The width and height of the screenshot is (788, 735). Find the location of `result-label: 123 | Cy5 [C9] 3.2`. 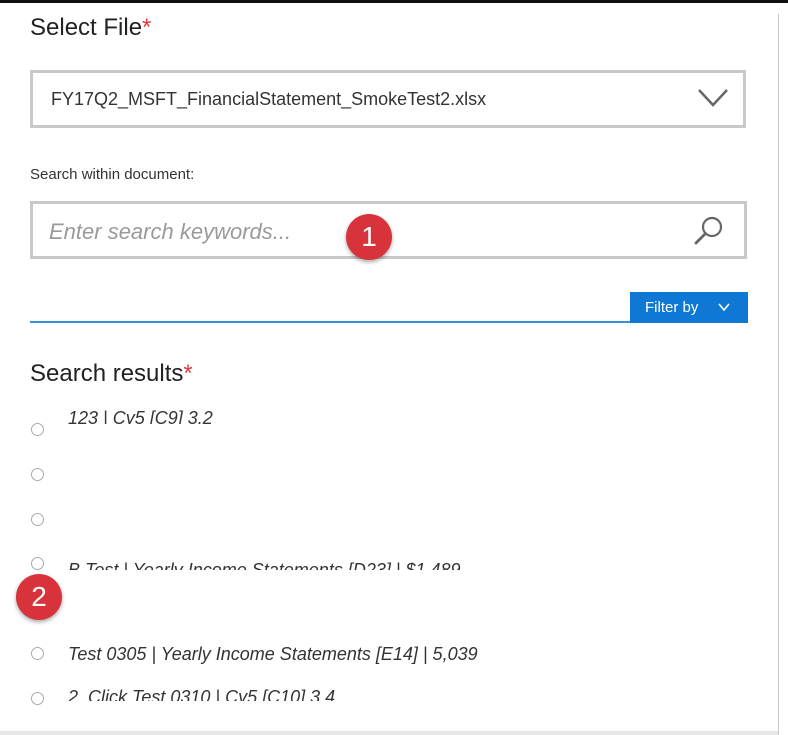

result-label: 123 | Cy5 [C9] 3.2 is located at coordinates (140, 416).